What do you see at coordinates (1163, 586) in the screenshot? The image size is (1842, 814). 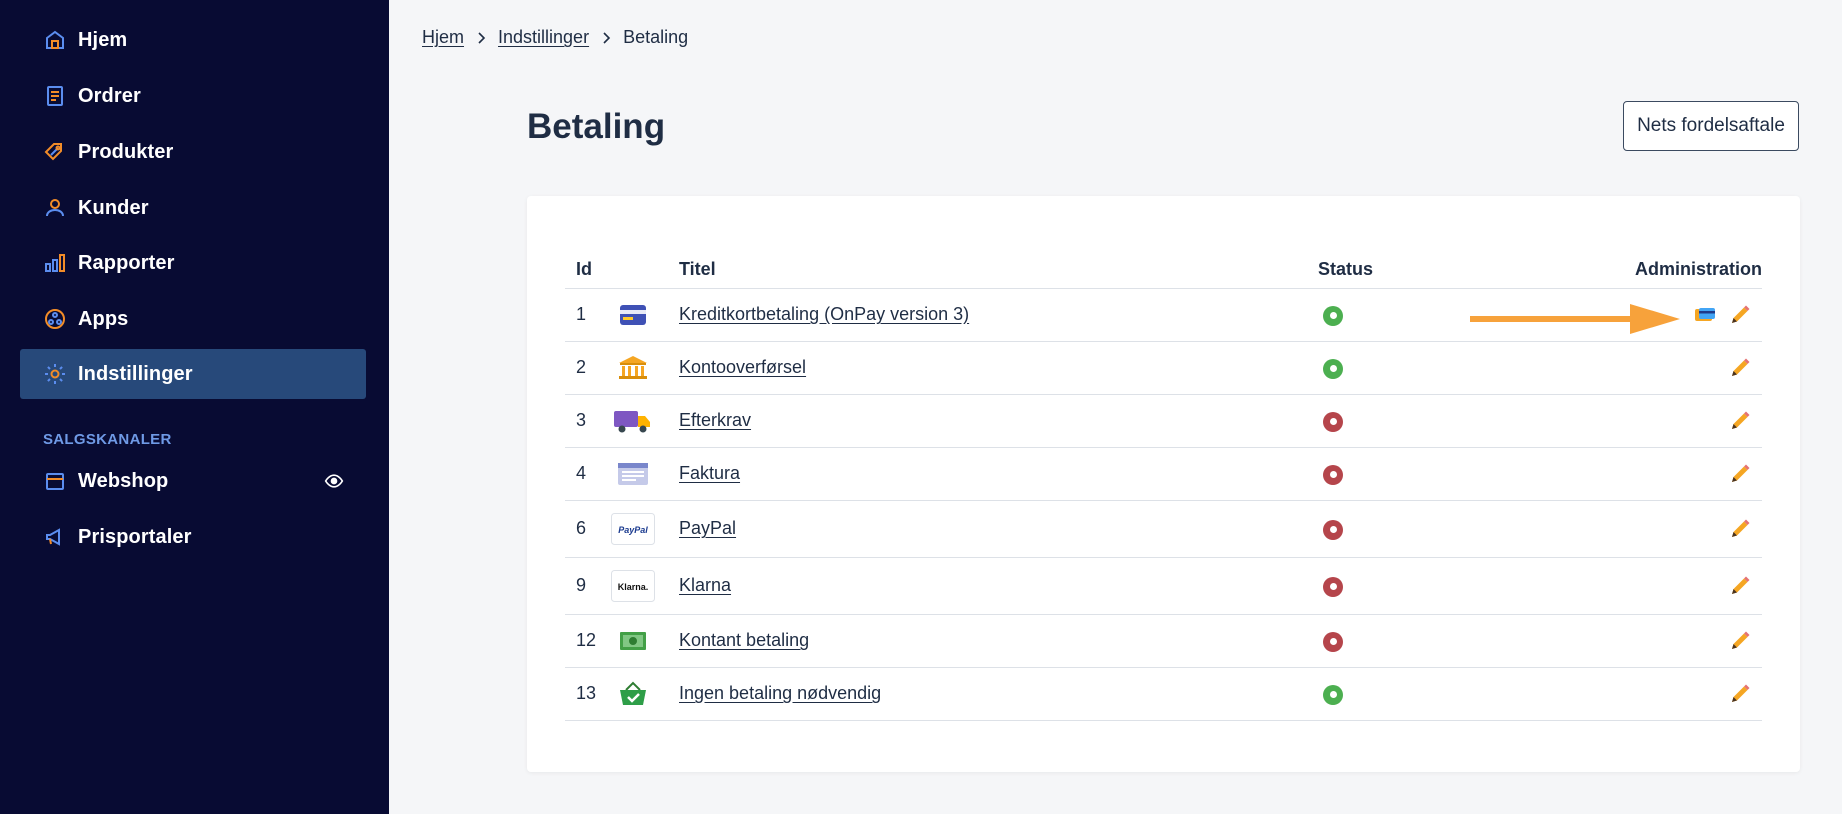 I see `table-row: 9 Klarna. Klarna` at bounding box center [1163, 586].